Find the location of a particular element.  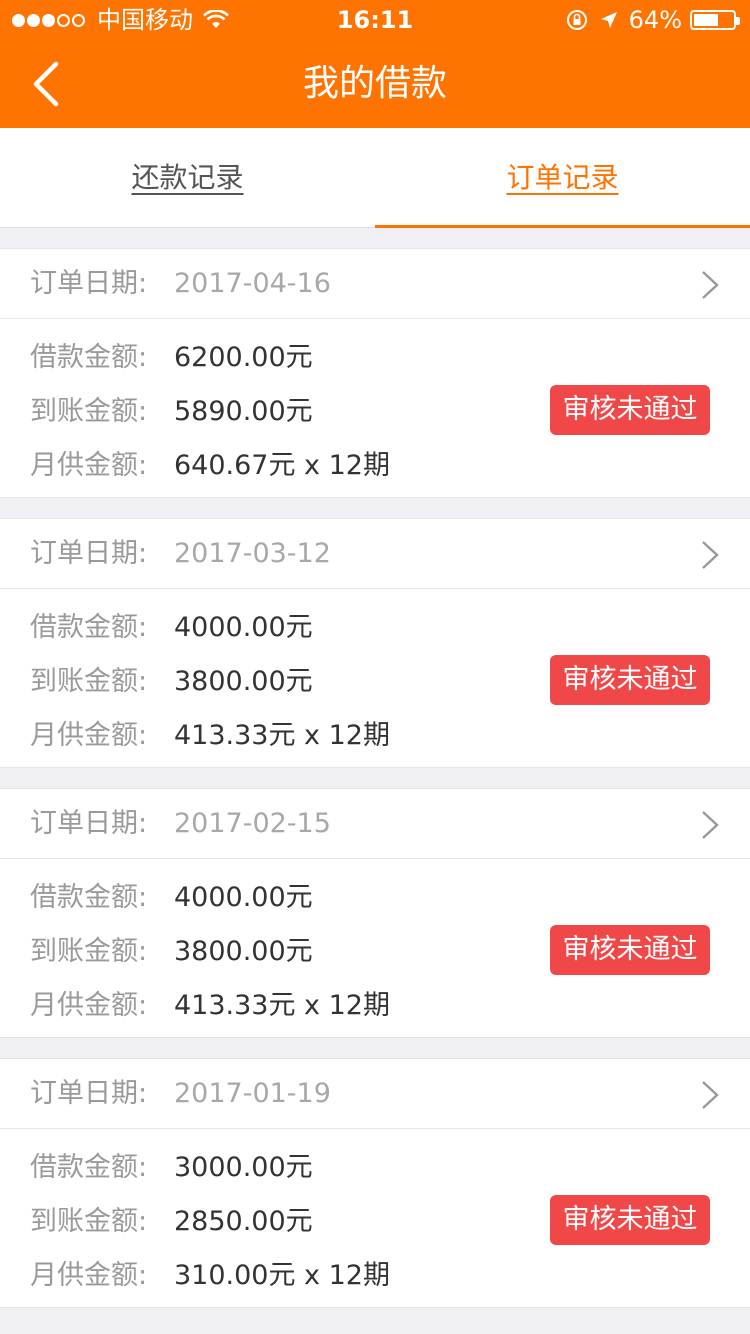

tab-order-records: 订单记录 is located at coordinates (562, 178).